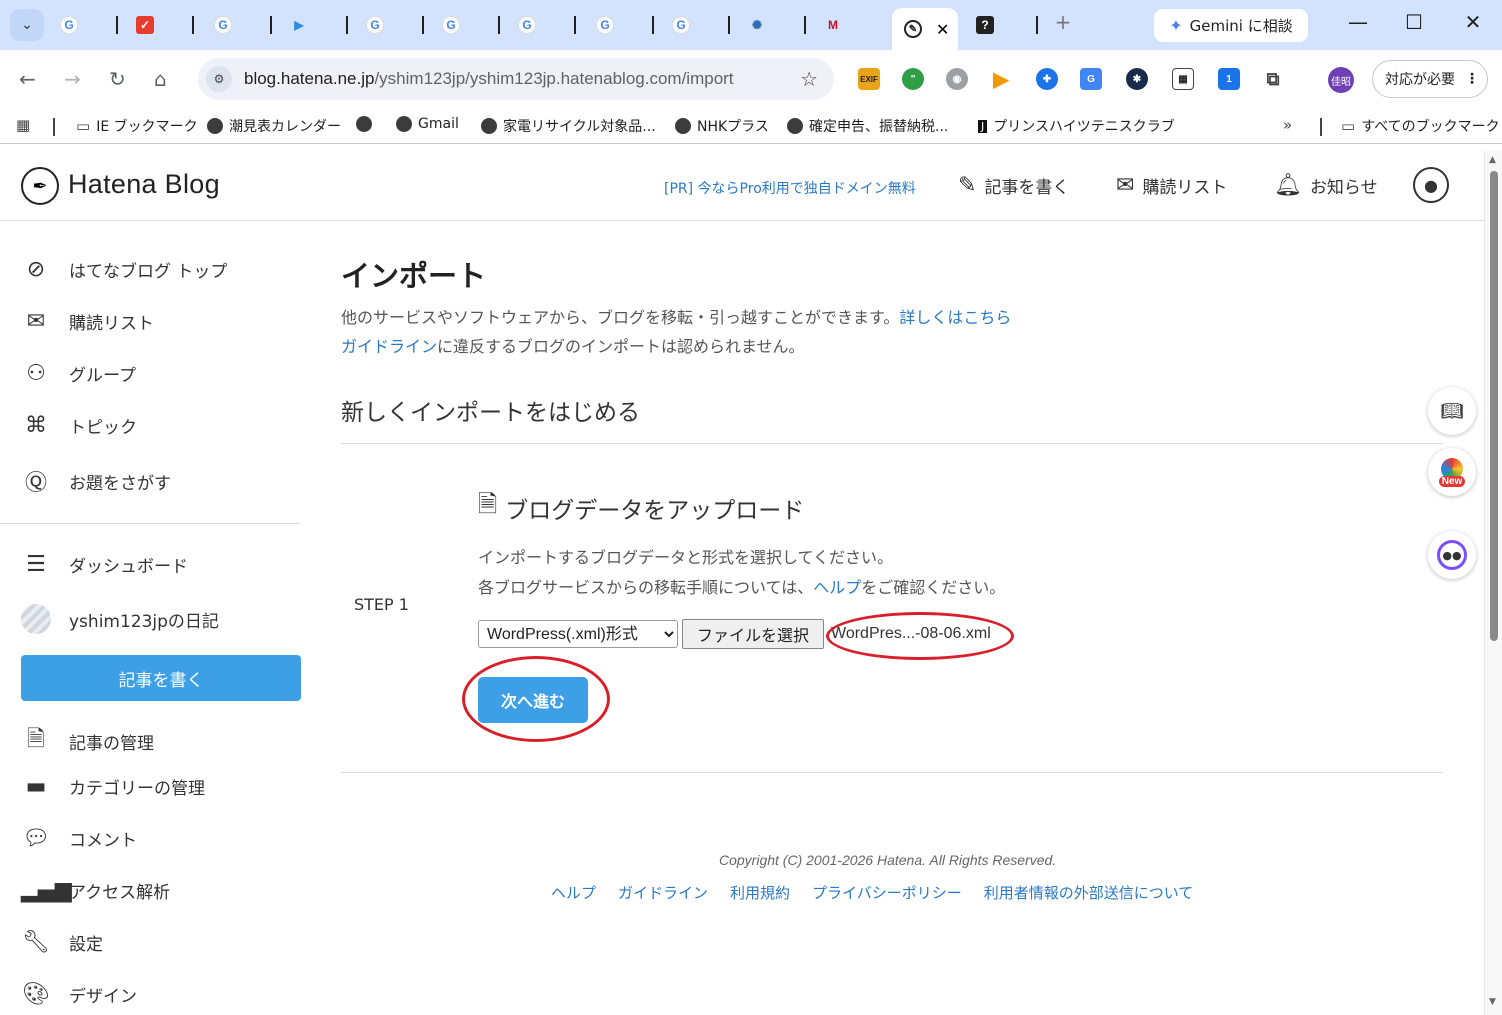 The width and height of the screenshot is (1502, 1015). Describe the element at coordinates (78, 373) in the screenshot. I see `sidebar-item-groups: ⚇ グループ` at that location.